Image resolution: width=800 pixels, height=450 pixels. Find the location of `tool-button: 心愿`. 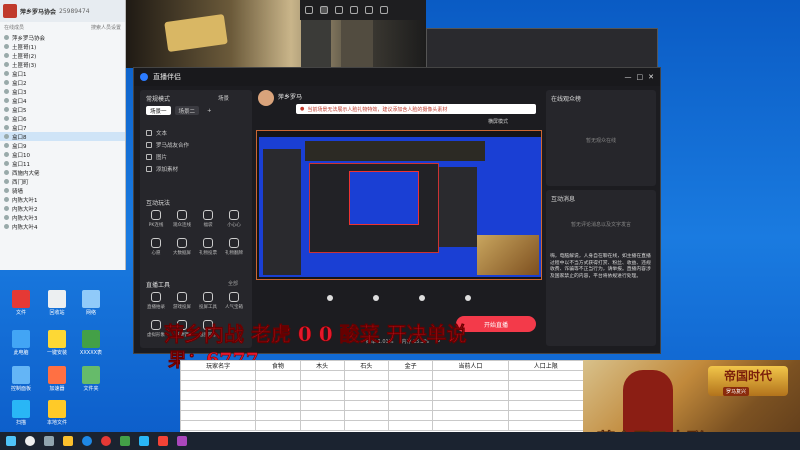

tool-button: 心愿 is located at coordinates (156, 249).